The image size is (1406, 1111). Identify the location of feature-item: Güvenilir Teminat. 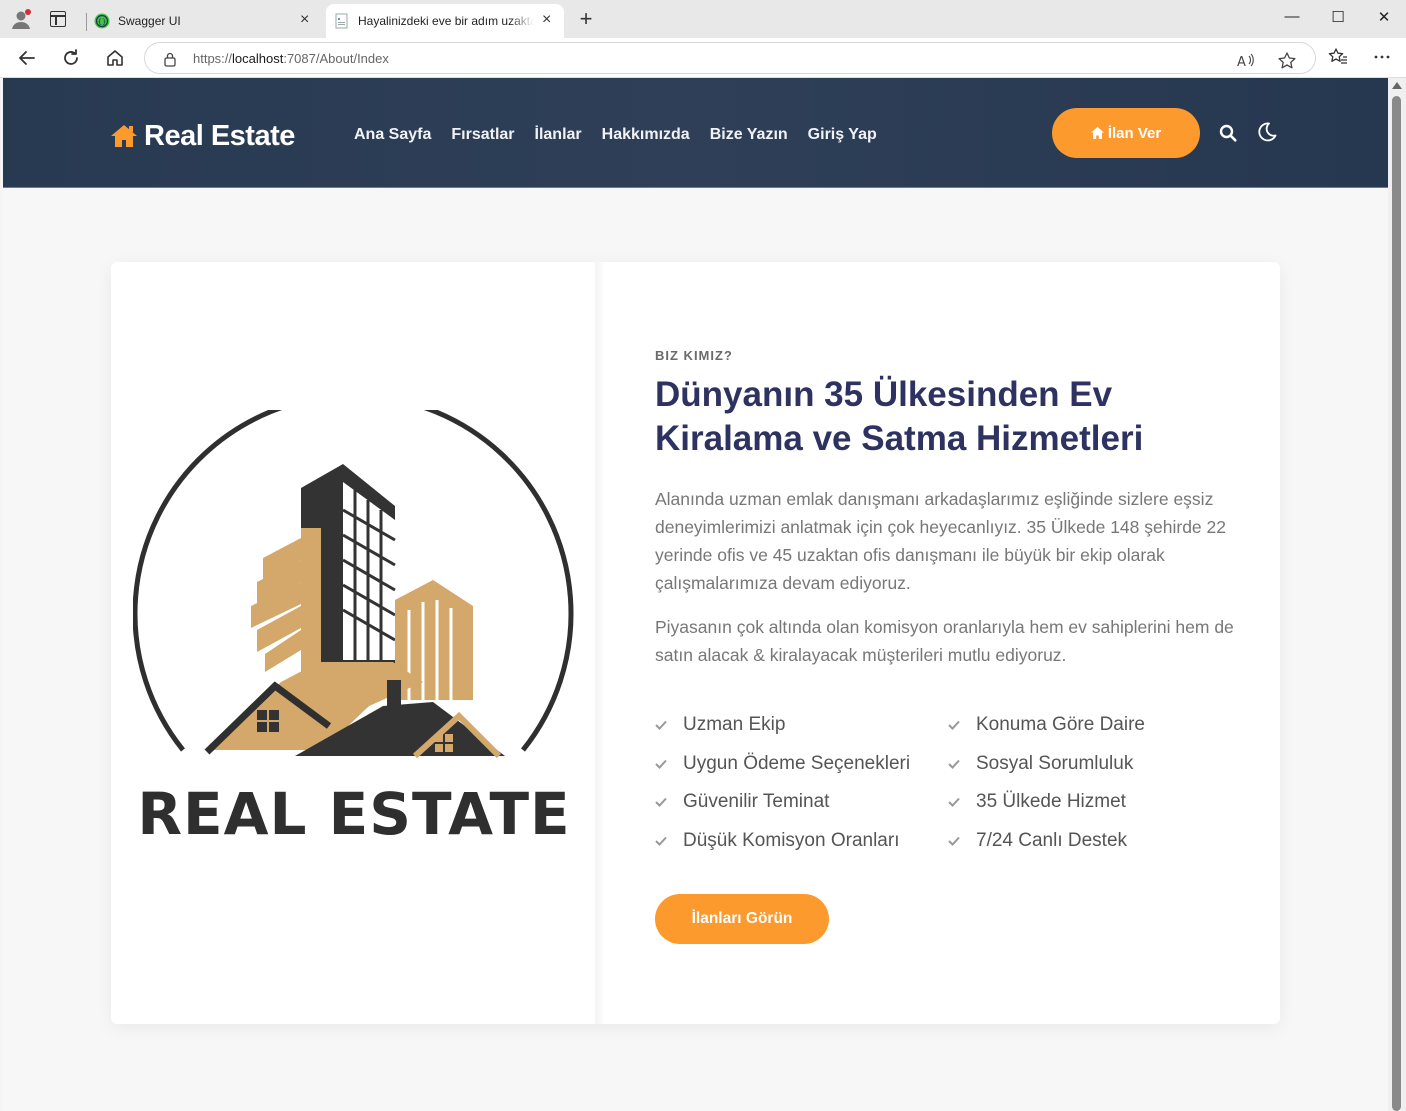
(742, 802).